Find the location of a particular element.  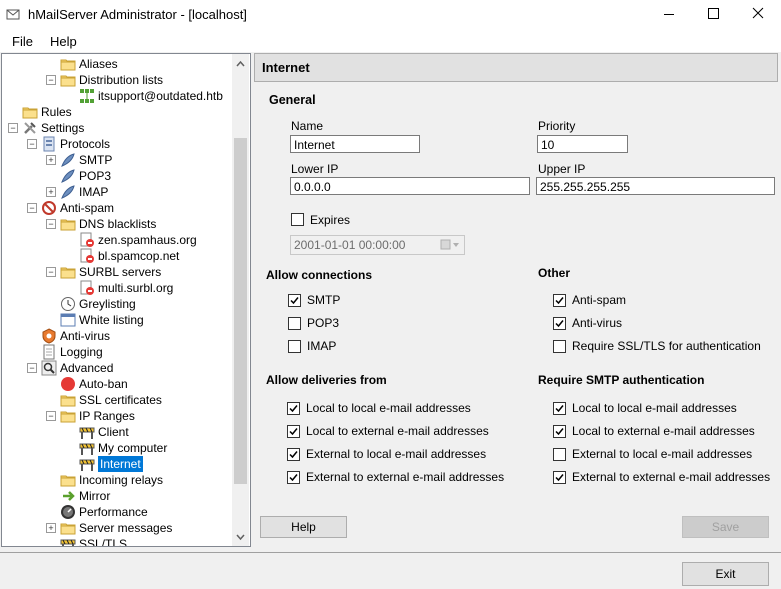

name-input: Internet is located at coordinates (355, 144).